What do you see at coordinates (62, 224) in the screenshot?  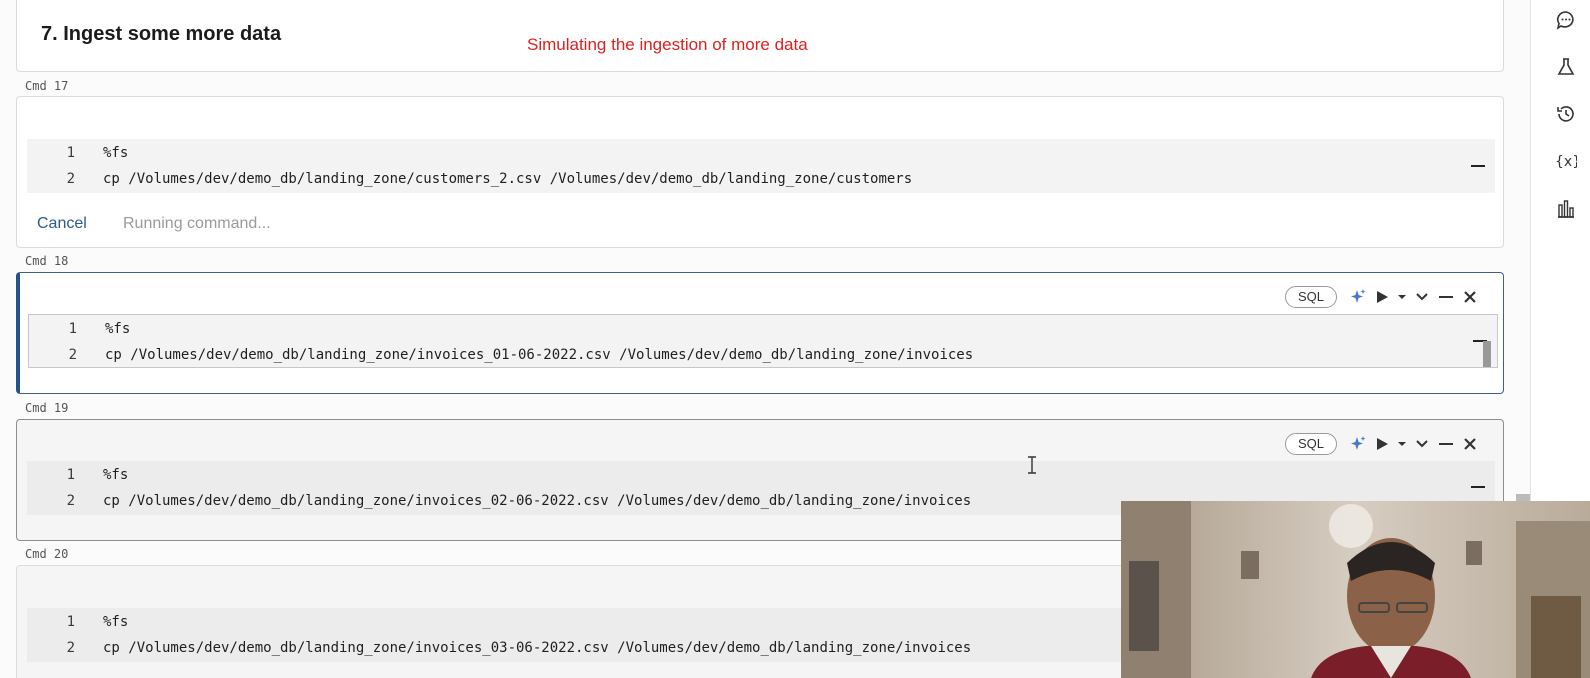 I see `cancel-button: Cancel` at bounding box center [62, 224].